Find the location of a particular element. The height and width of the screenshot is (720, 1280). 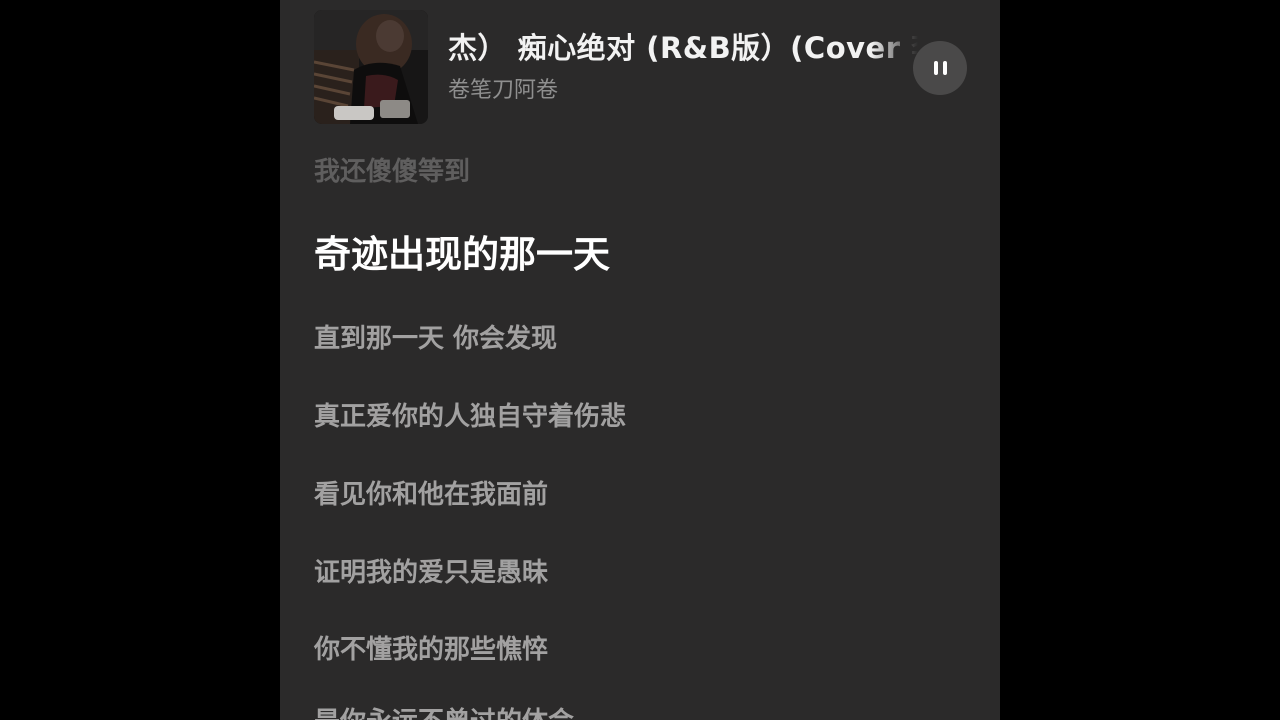

lyric-line-current: 奇迹出现的那一天 is located at coordinates (462, 255).